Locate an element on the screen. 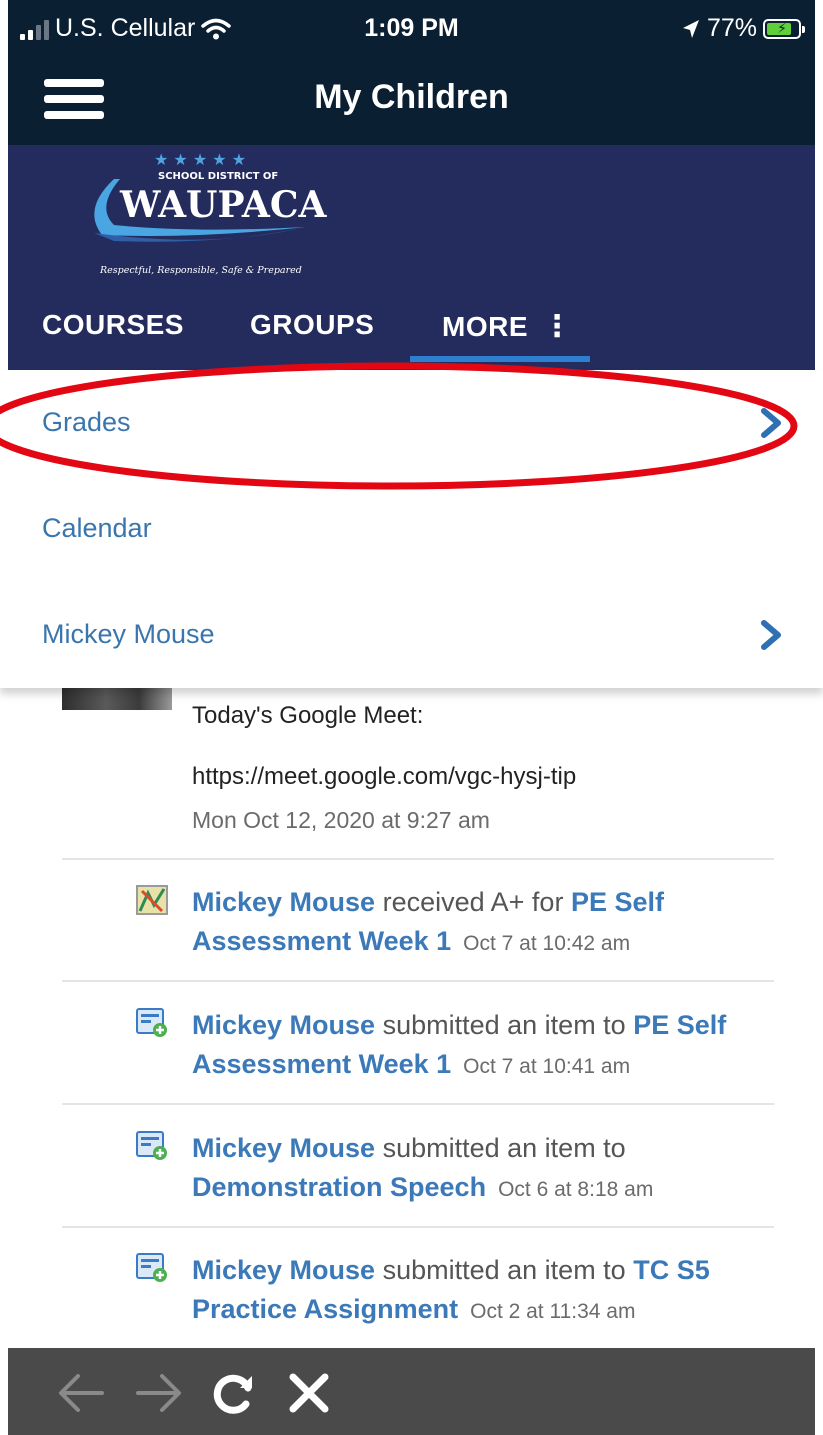  menu-item-child: Mickey Mouse is located at coordinates (411, 634).